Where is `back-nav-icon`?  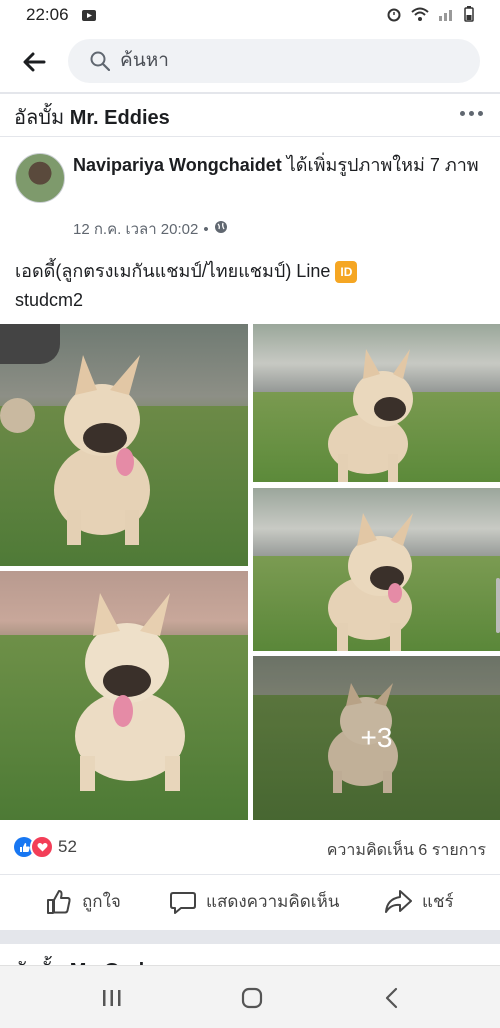
back-nav-icon is located at coordinates (391, 998).